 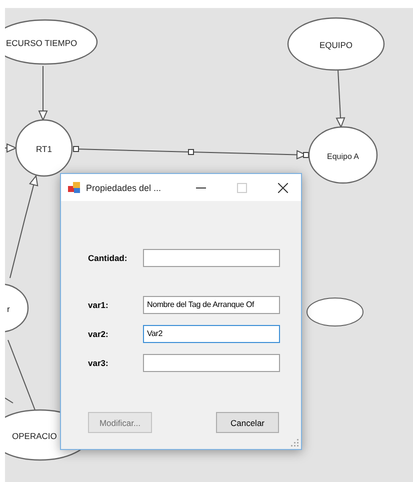 What do you see at coordinates (74, 188) in the screenshot?
I see `app-icon` at bounding box center [74, 188].